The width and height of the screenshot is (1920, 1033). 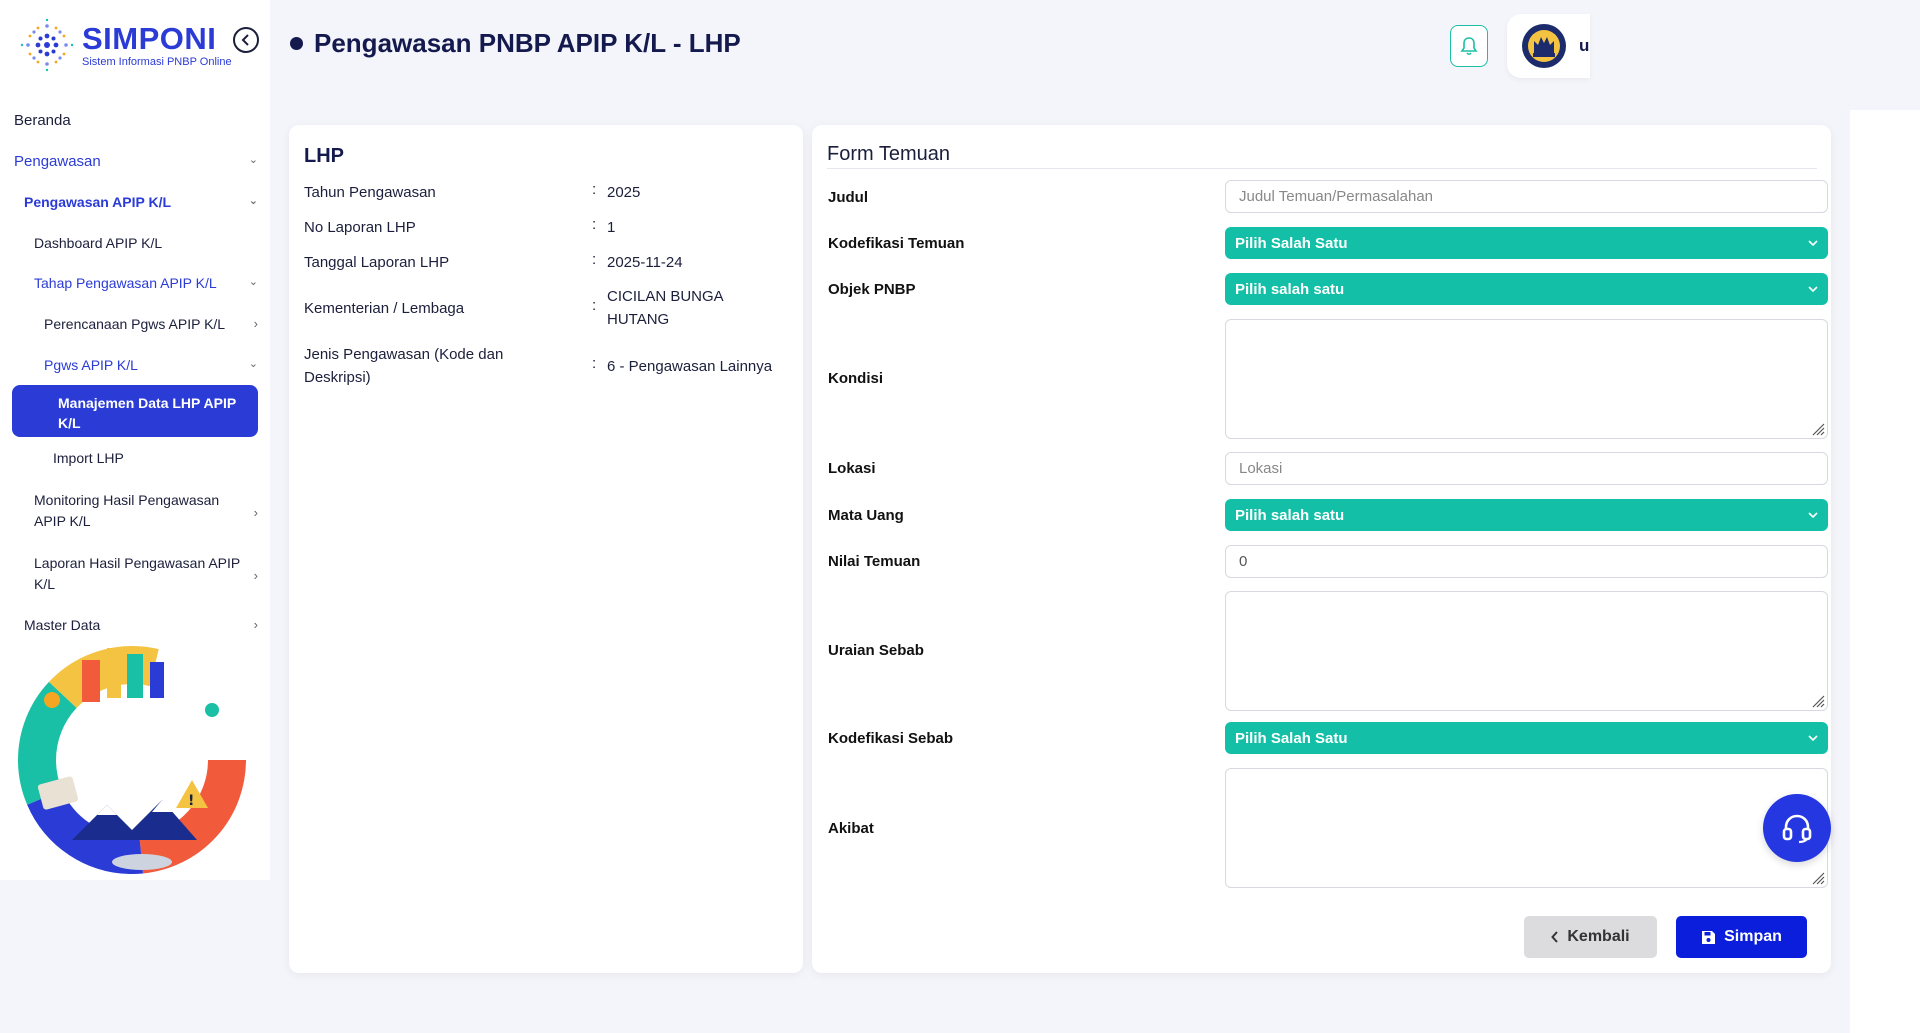 What do you see at coordinates (360, 227) in the screenshot?
I see `lhp-label-no-laporan: No Laporan LHP` at bounding box center [360, 227].